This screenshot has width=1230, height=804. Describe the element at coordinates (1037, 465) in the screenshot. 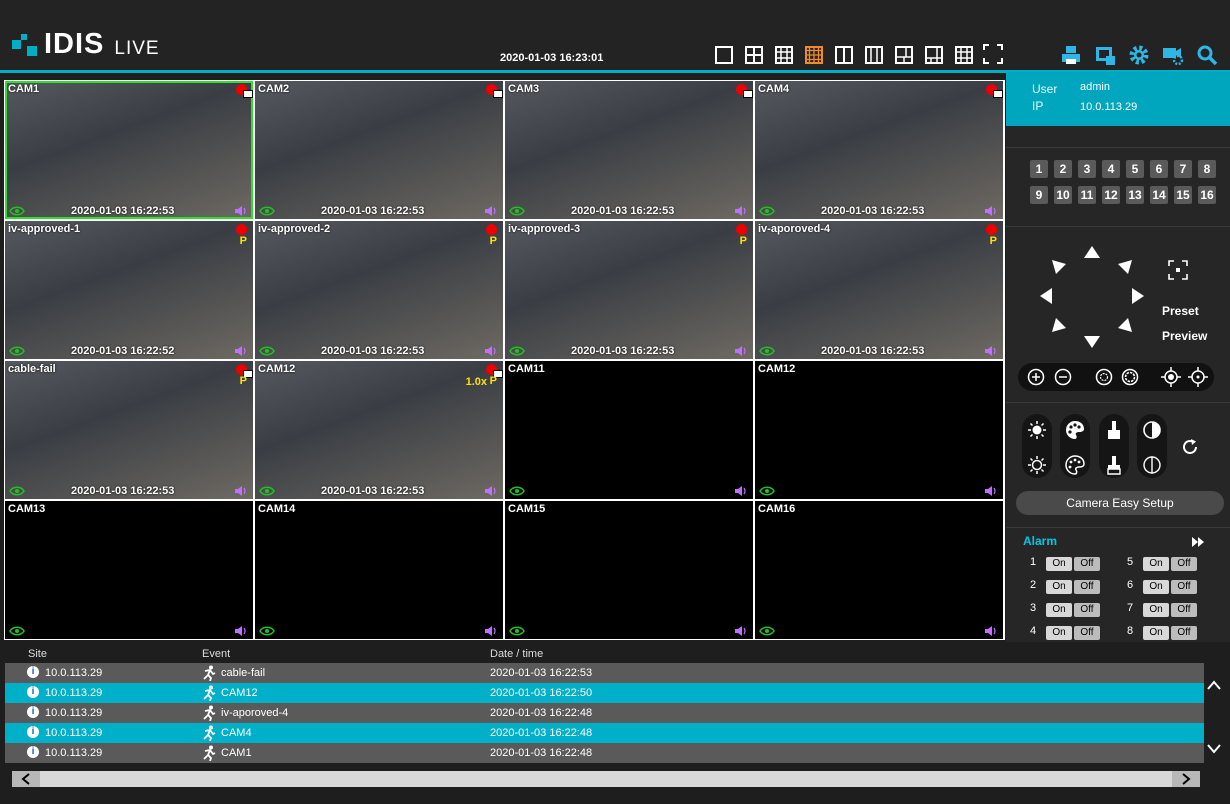

I see `brightness-down-icon` at that location.